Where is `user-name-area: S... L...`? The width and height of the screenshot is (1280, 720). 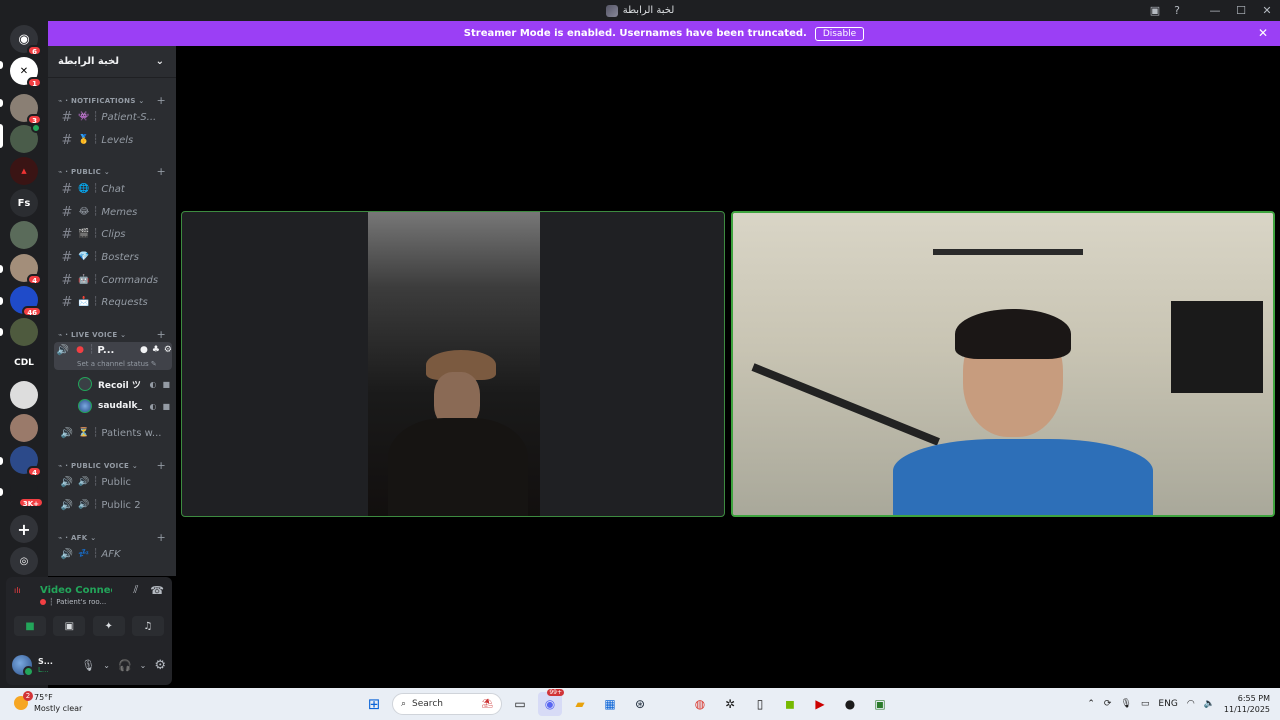 user-name-area: S... L... is located at coordinates (49, 665).